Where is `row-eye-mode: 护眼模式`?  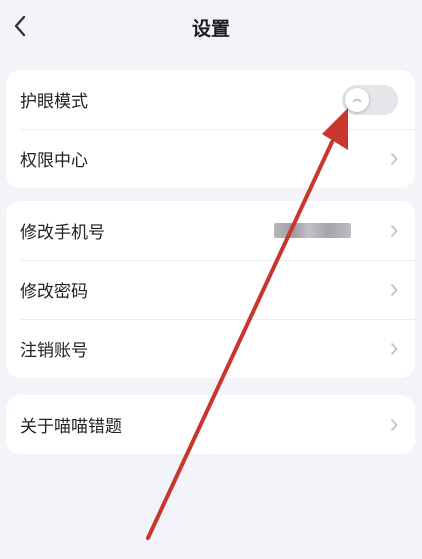 row-eye-mode: 护眼模式 is located at coordinates (210, 99).